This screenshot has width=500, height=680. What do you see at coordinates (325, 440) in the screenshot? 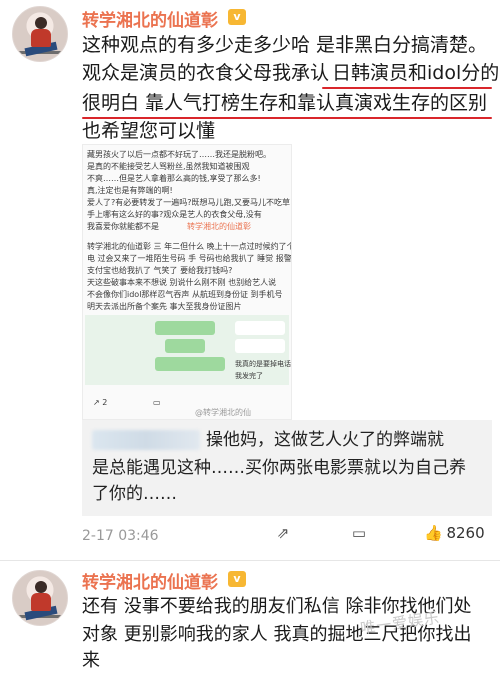
I see `reply-text-line-1: 操他妈，这做艺人火了的弊端就` at bounding box center [325, 440].